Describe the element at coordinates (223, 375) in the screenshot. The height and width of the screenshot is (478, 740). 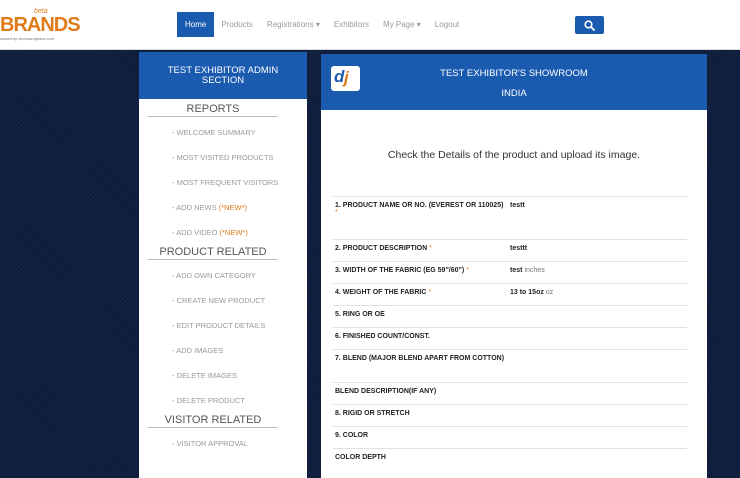
I see `sidebar-item-delete-images: - DELETE IMAGES` at that location.